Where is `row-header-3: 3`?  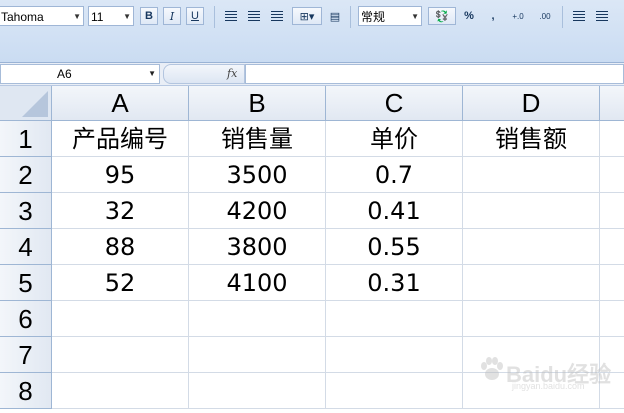
row-header-3: 3 is located at coordinates (26, 211).